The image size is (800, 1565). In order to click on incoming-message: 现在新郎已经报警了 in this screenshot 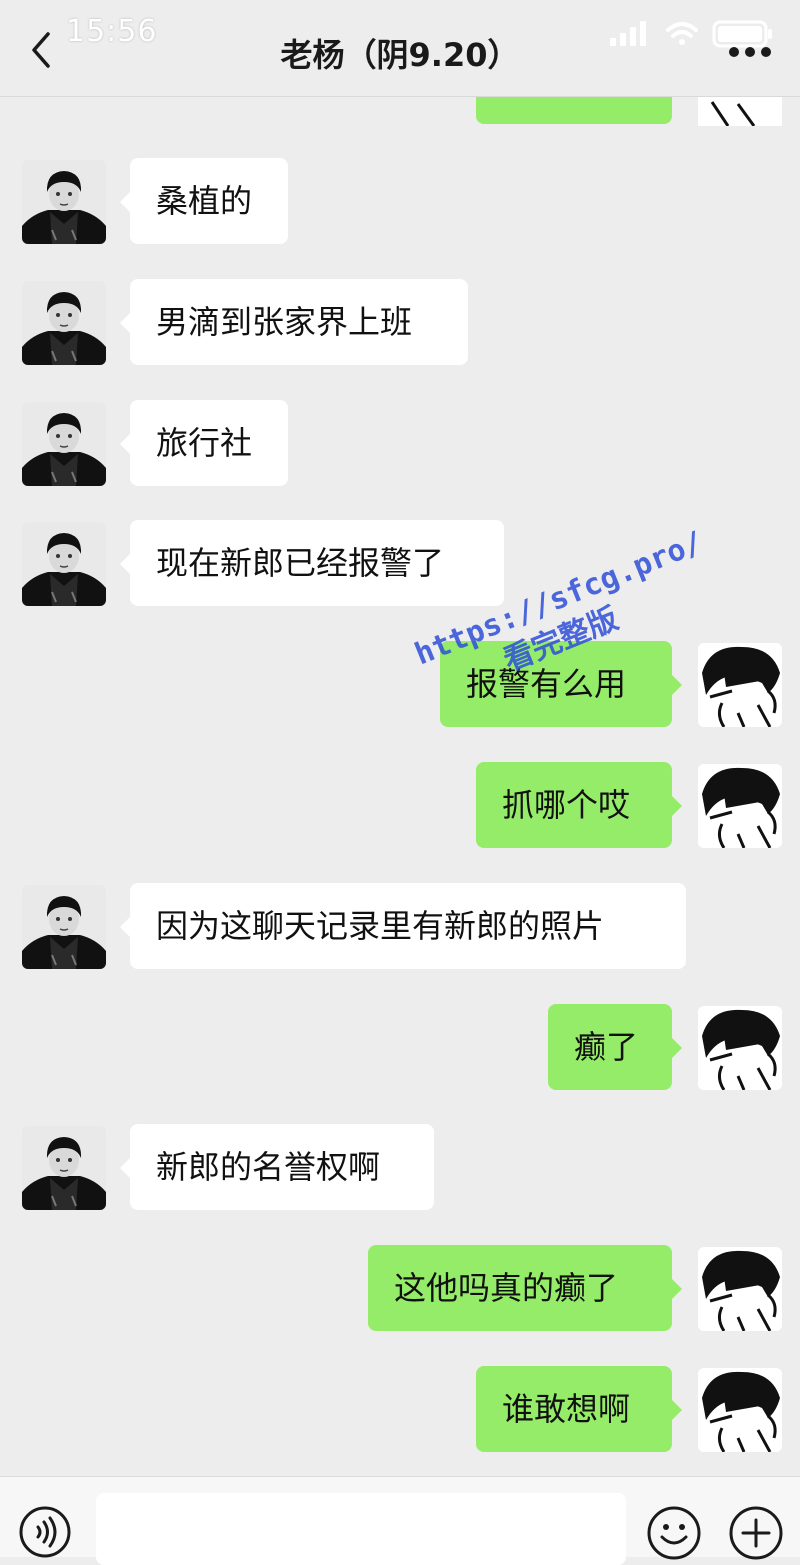, I will do `click(400, 565)`.